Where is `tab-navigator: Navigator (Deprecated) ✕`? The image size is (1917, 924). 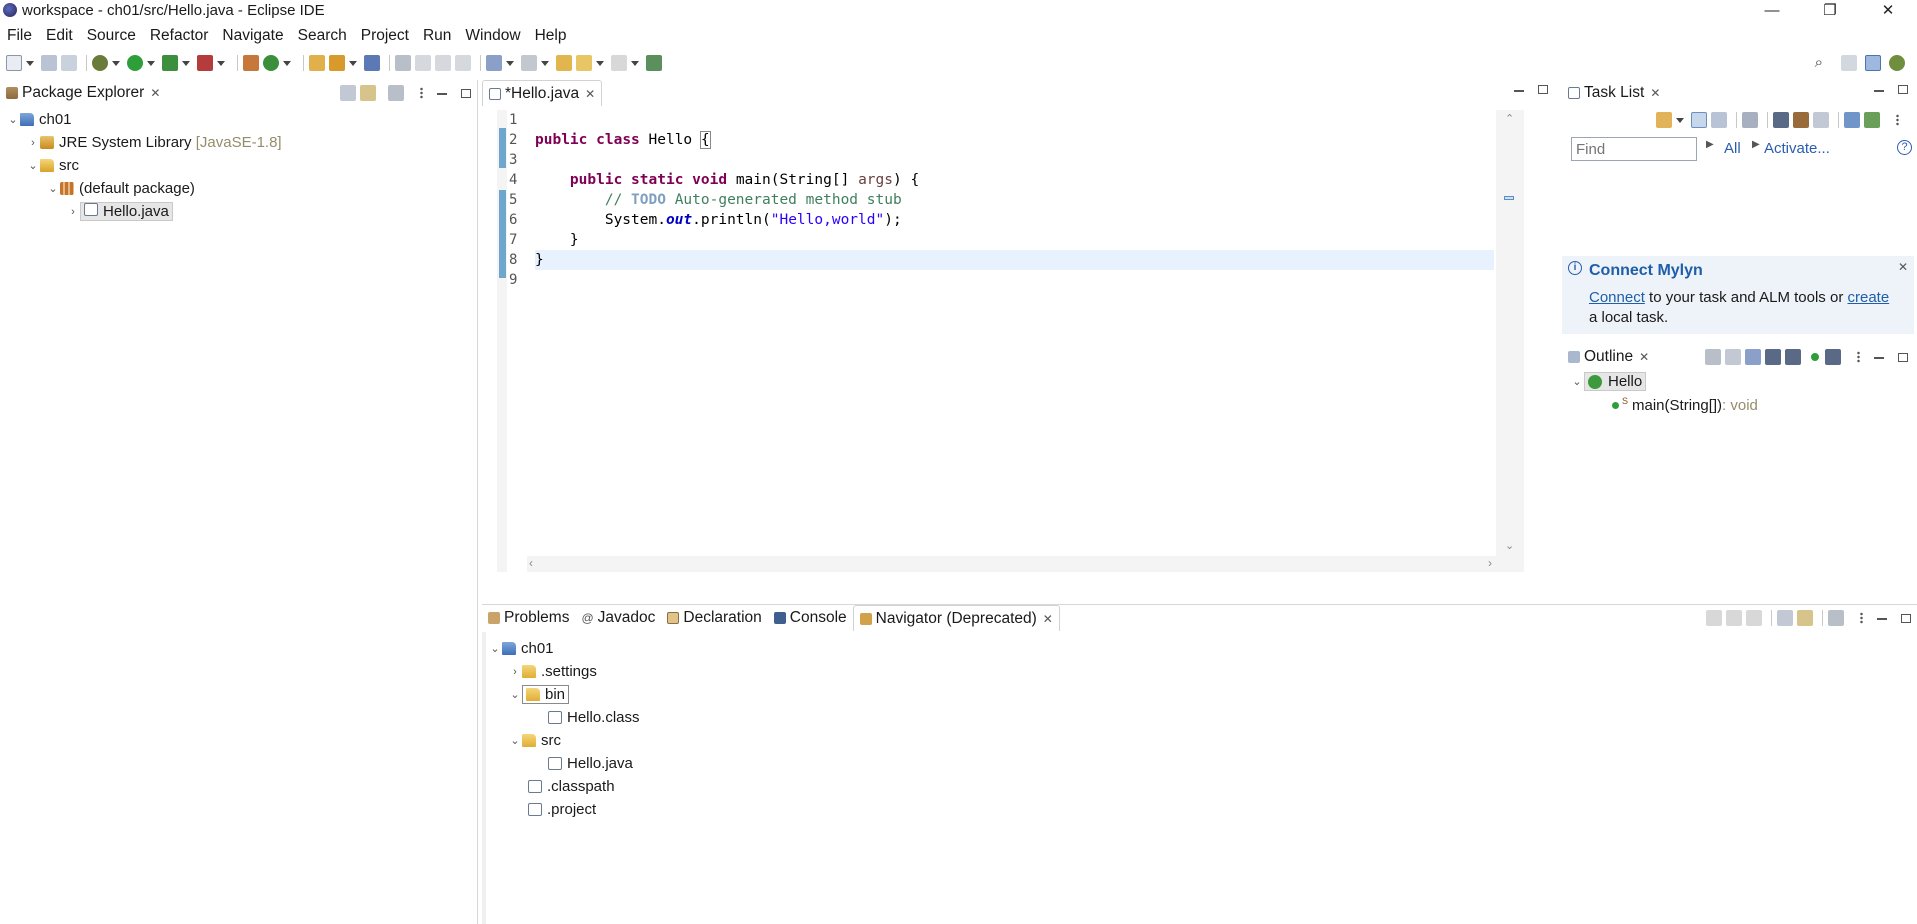
tab-navigator: Navigator (Deprecated) ✕ is located at coordinates (956, 618).